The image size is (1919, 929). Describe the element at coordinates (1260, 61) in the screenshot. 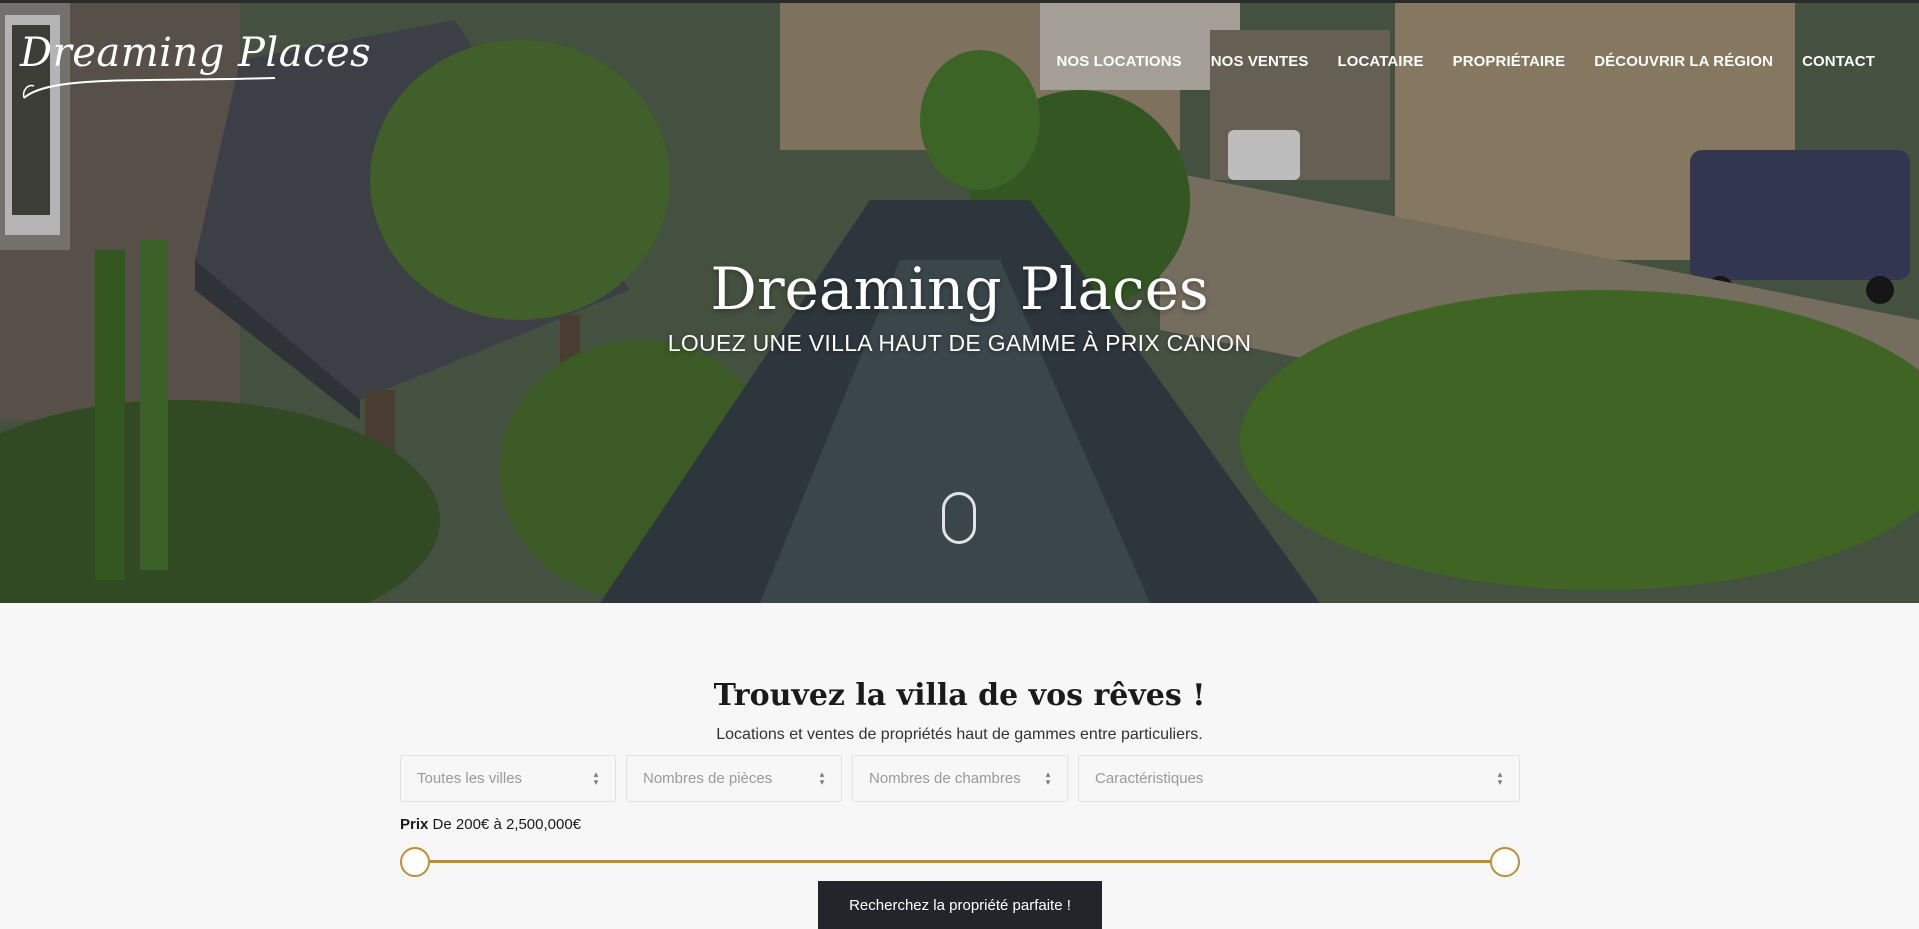

I see `nav-nos-ventes: NOS VENTES` at that location.